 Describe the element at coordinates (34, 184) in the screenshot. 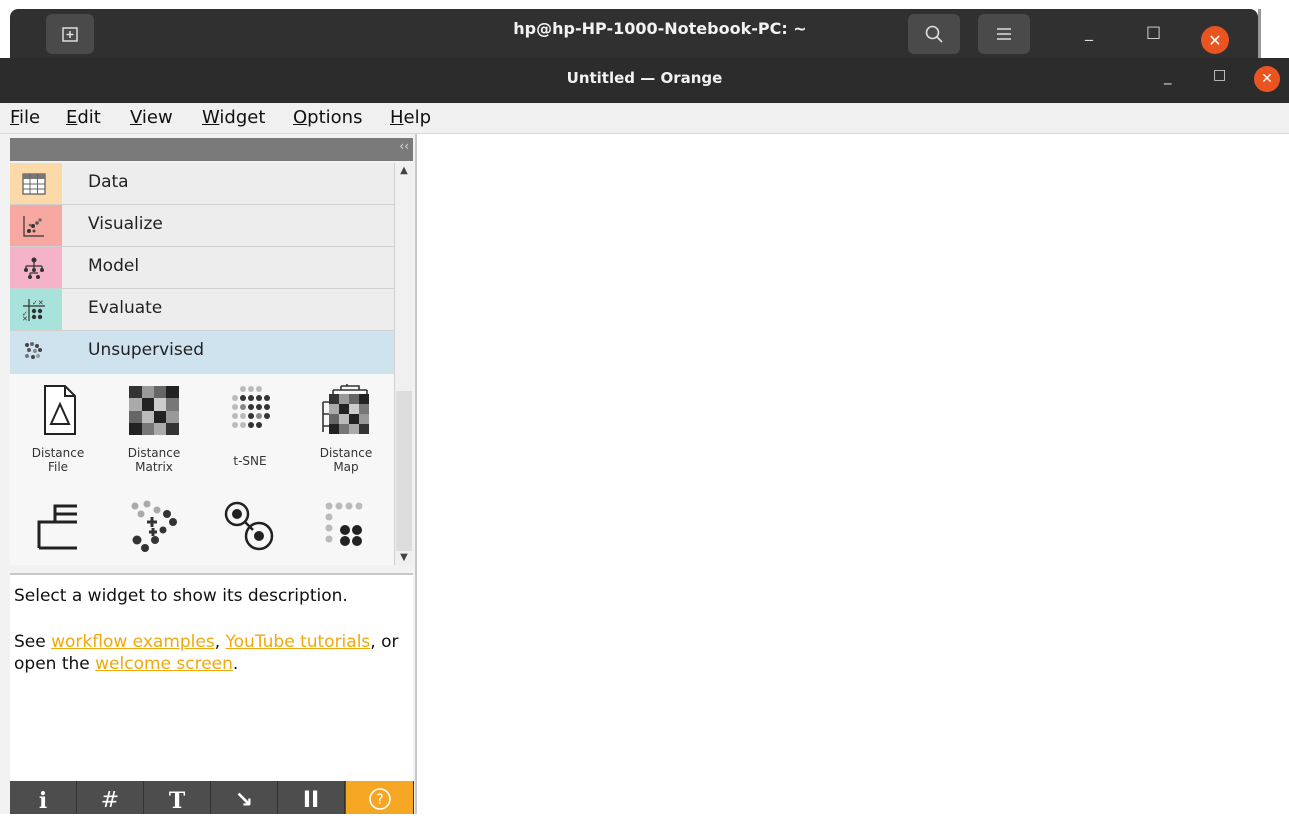

I see `table-icon` at that location.